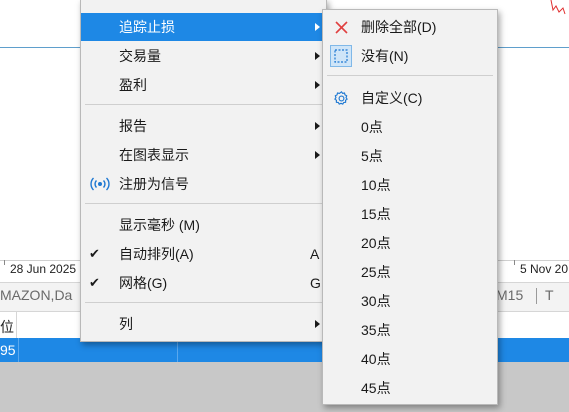 Image resolution: width=569 pixels, height=412 pixels. Describe the element at coordinates (154, 155) in the screenshot. I see `menu-item-label: 在图表显示` at that location.